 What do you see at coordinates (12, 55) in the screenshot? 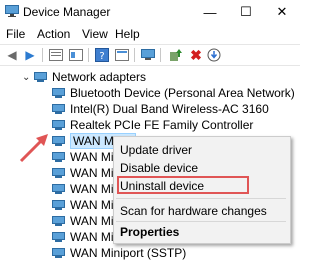
I see `back-icon: ◀` at bounding box center [12, 55].